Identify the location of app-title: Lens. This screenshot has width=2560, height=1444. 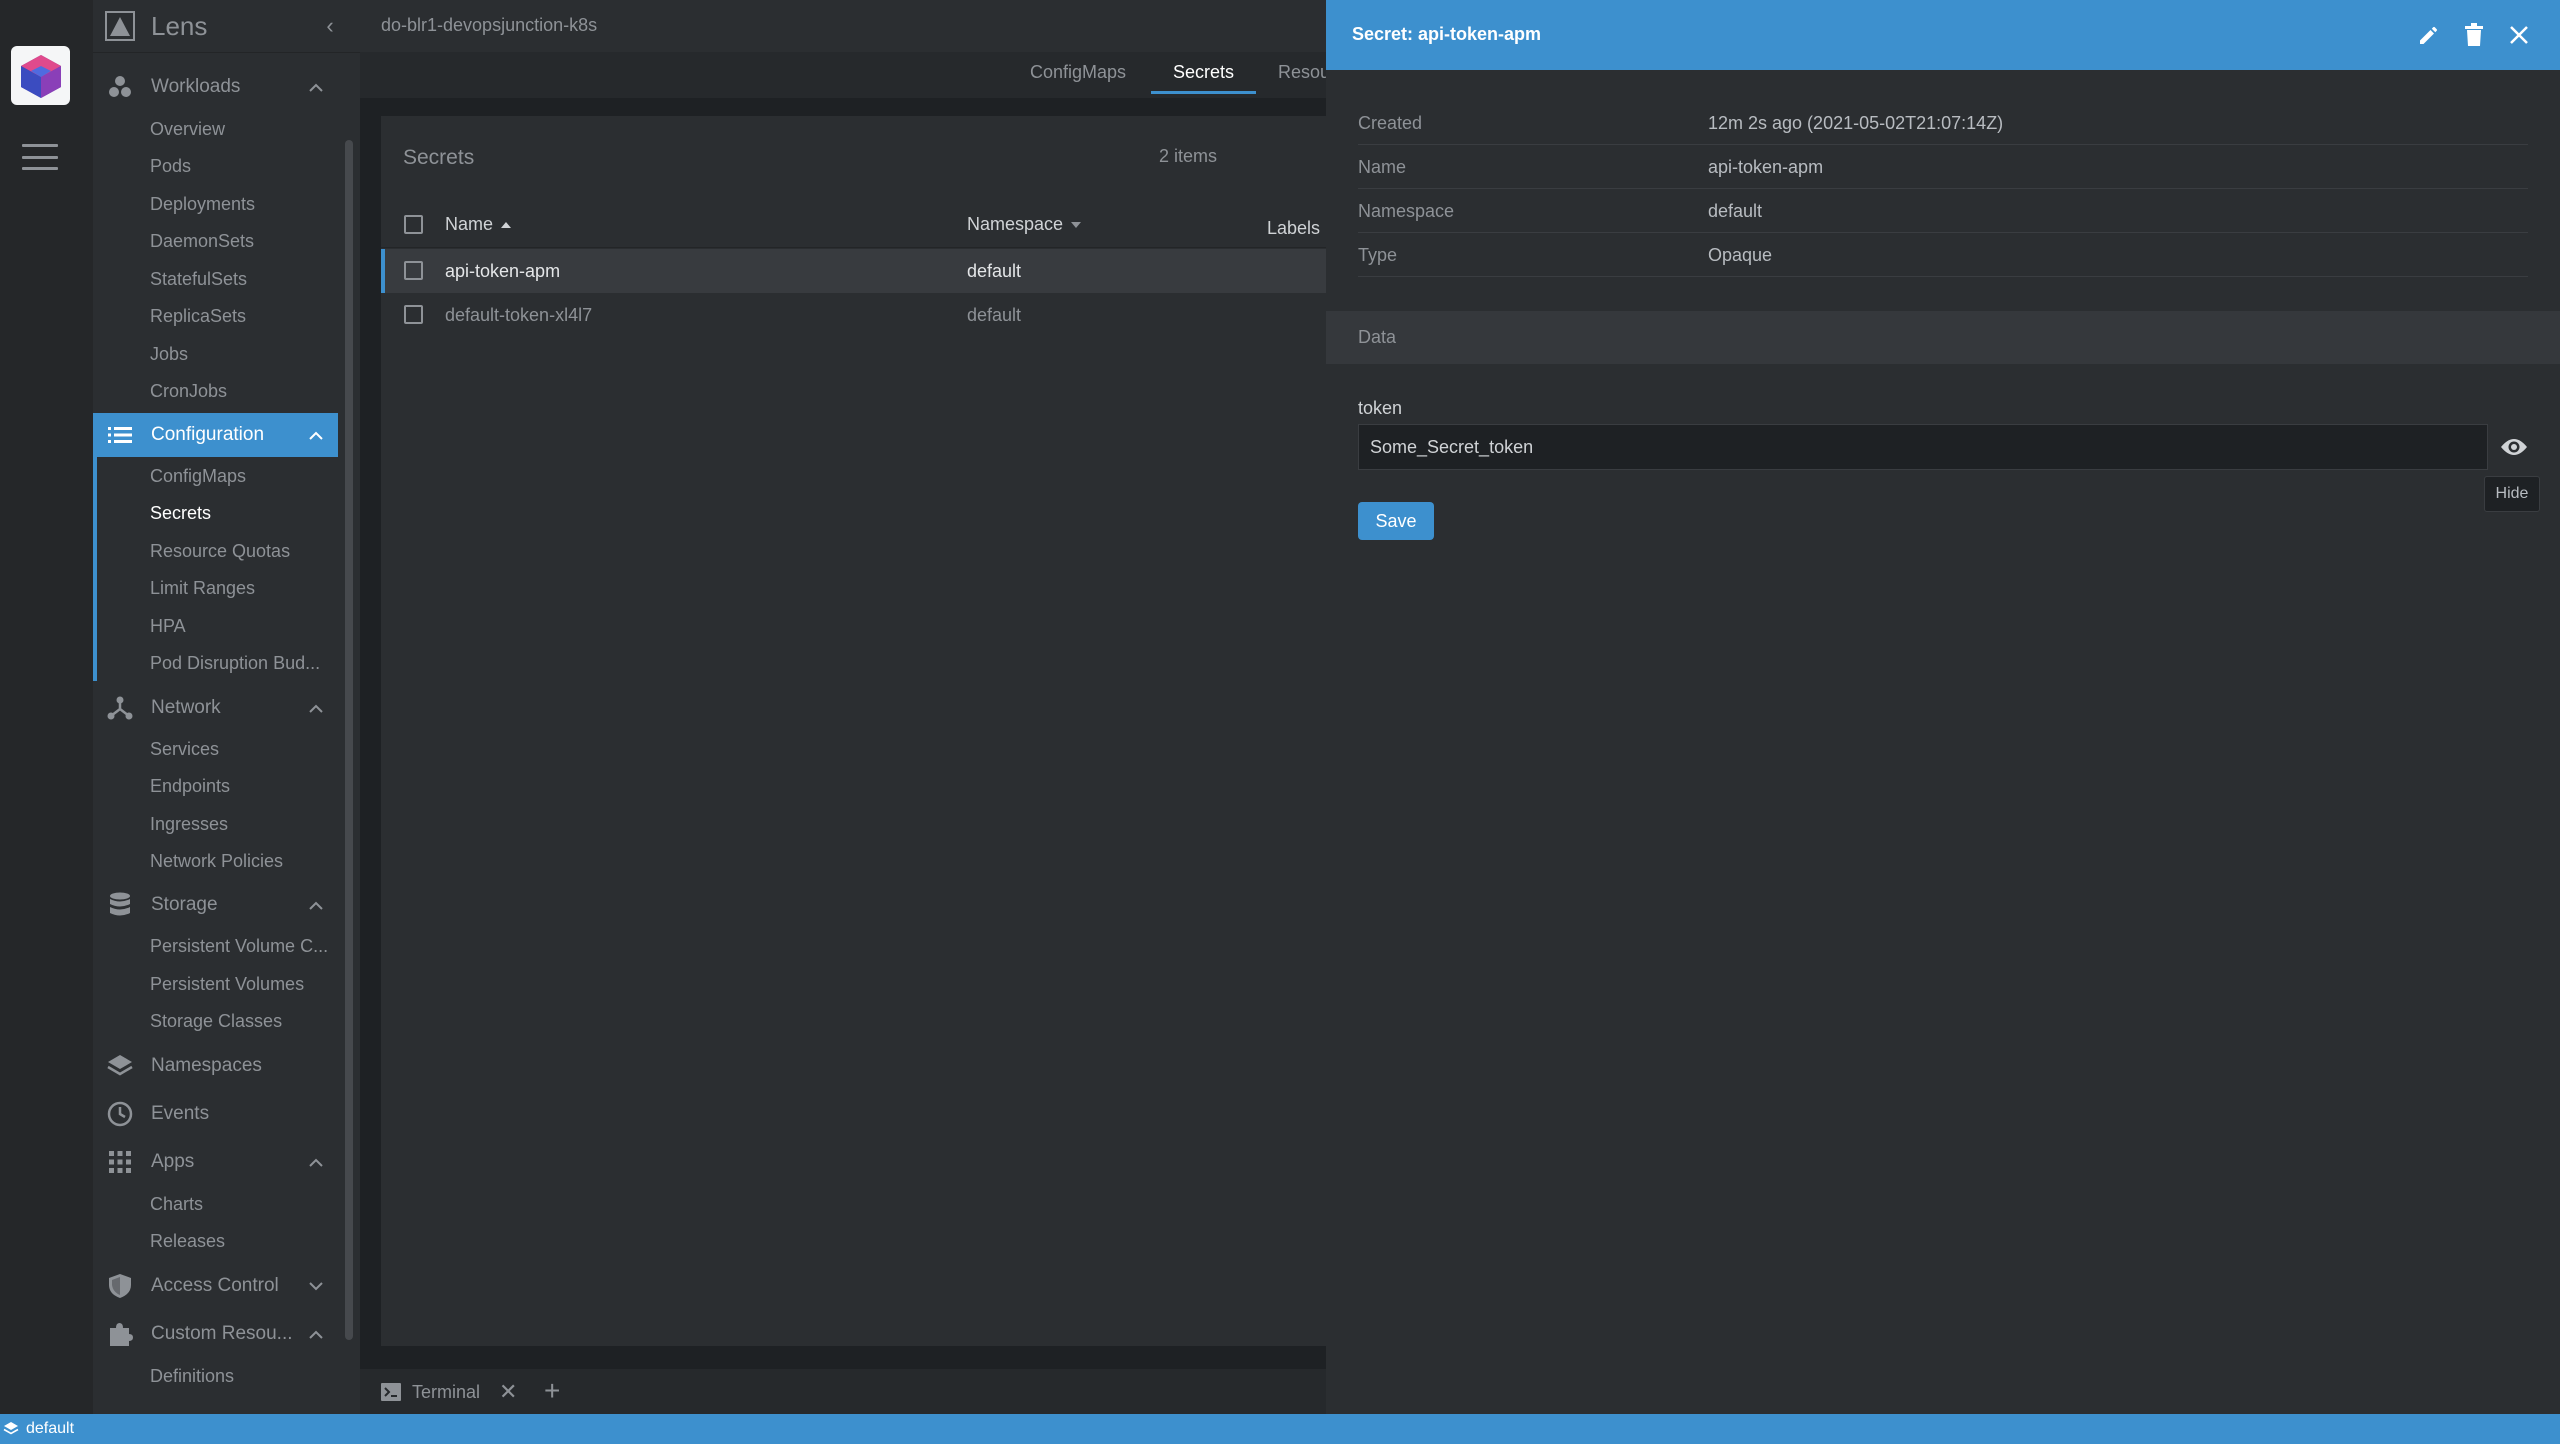
(179, 25).